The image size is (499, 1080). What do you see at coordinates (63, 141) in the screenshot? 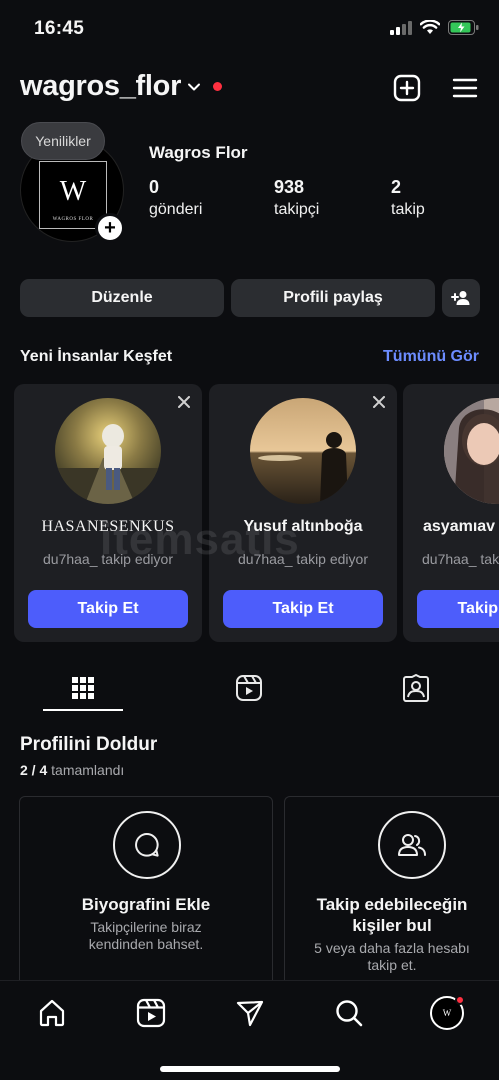
I see `new-note-bubble: Yenilikler` at bounding box center [63, 141].